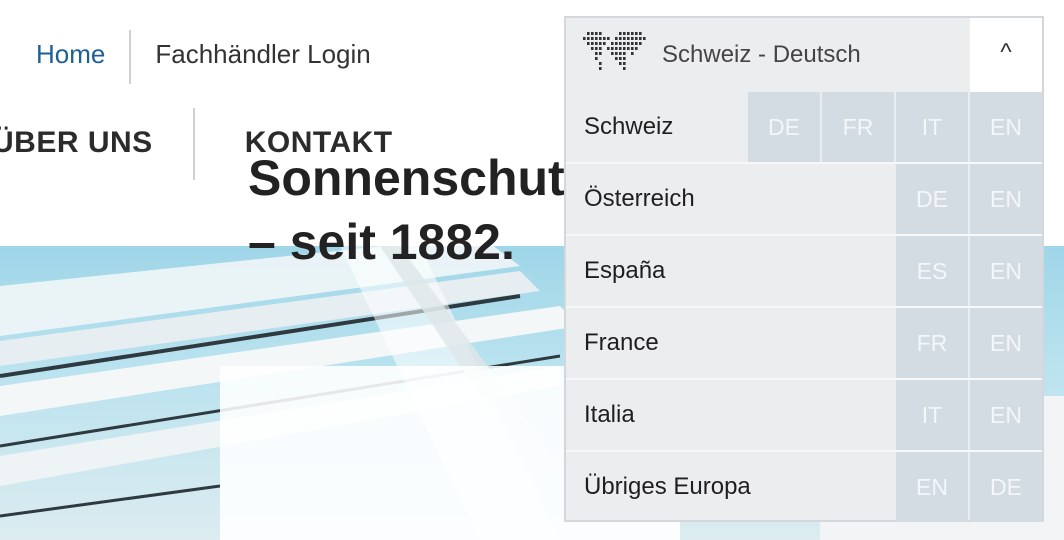 The width and height of the screenshot is (1064, 540). What do you see at coordinates (761, 54) in the screenshot?
I see `current-region-label: Schweiz - Deutsch` at bounding box center [761, 54].